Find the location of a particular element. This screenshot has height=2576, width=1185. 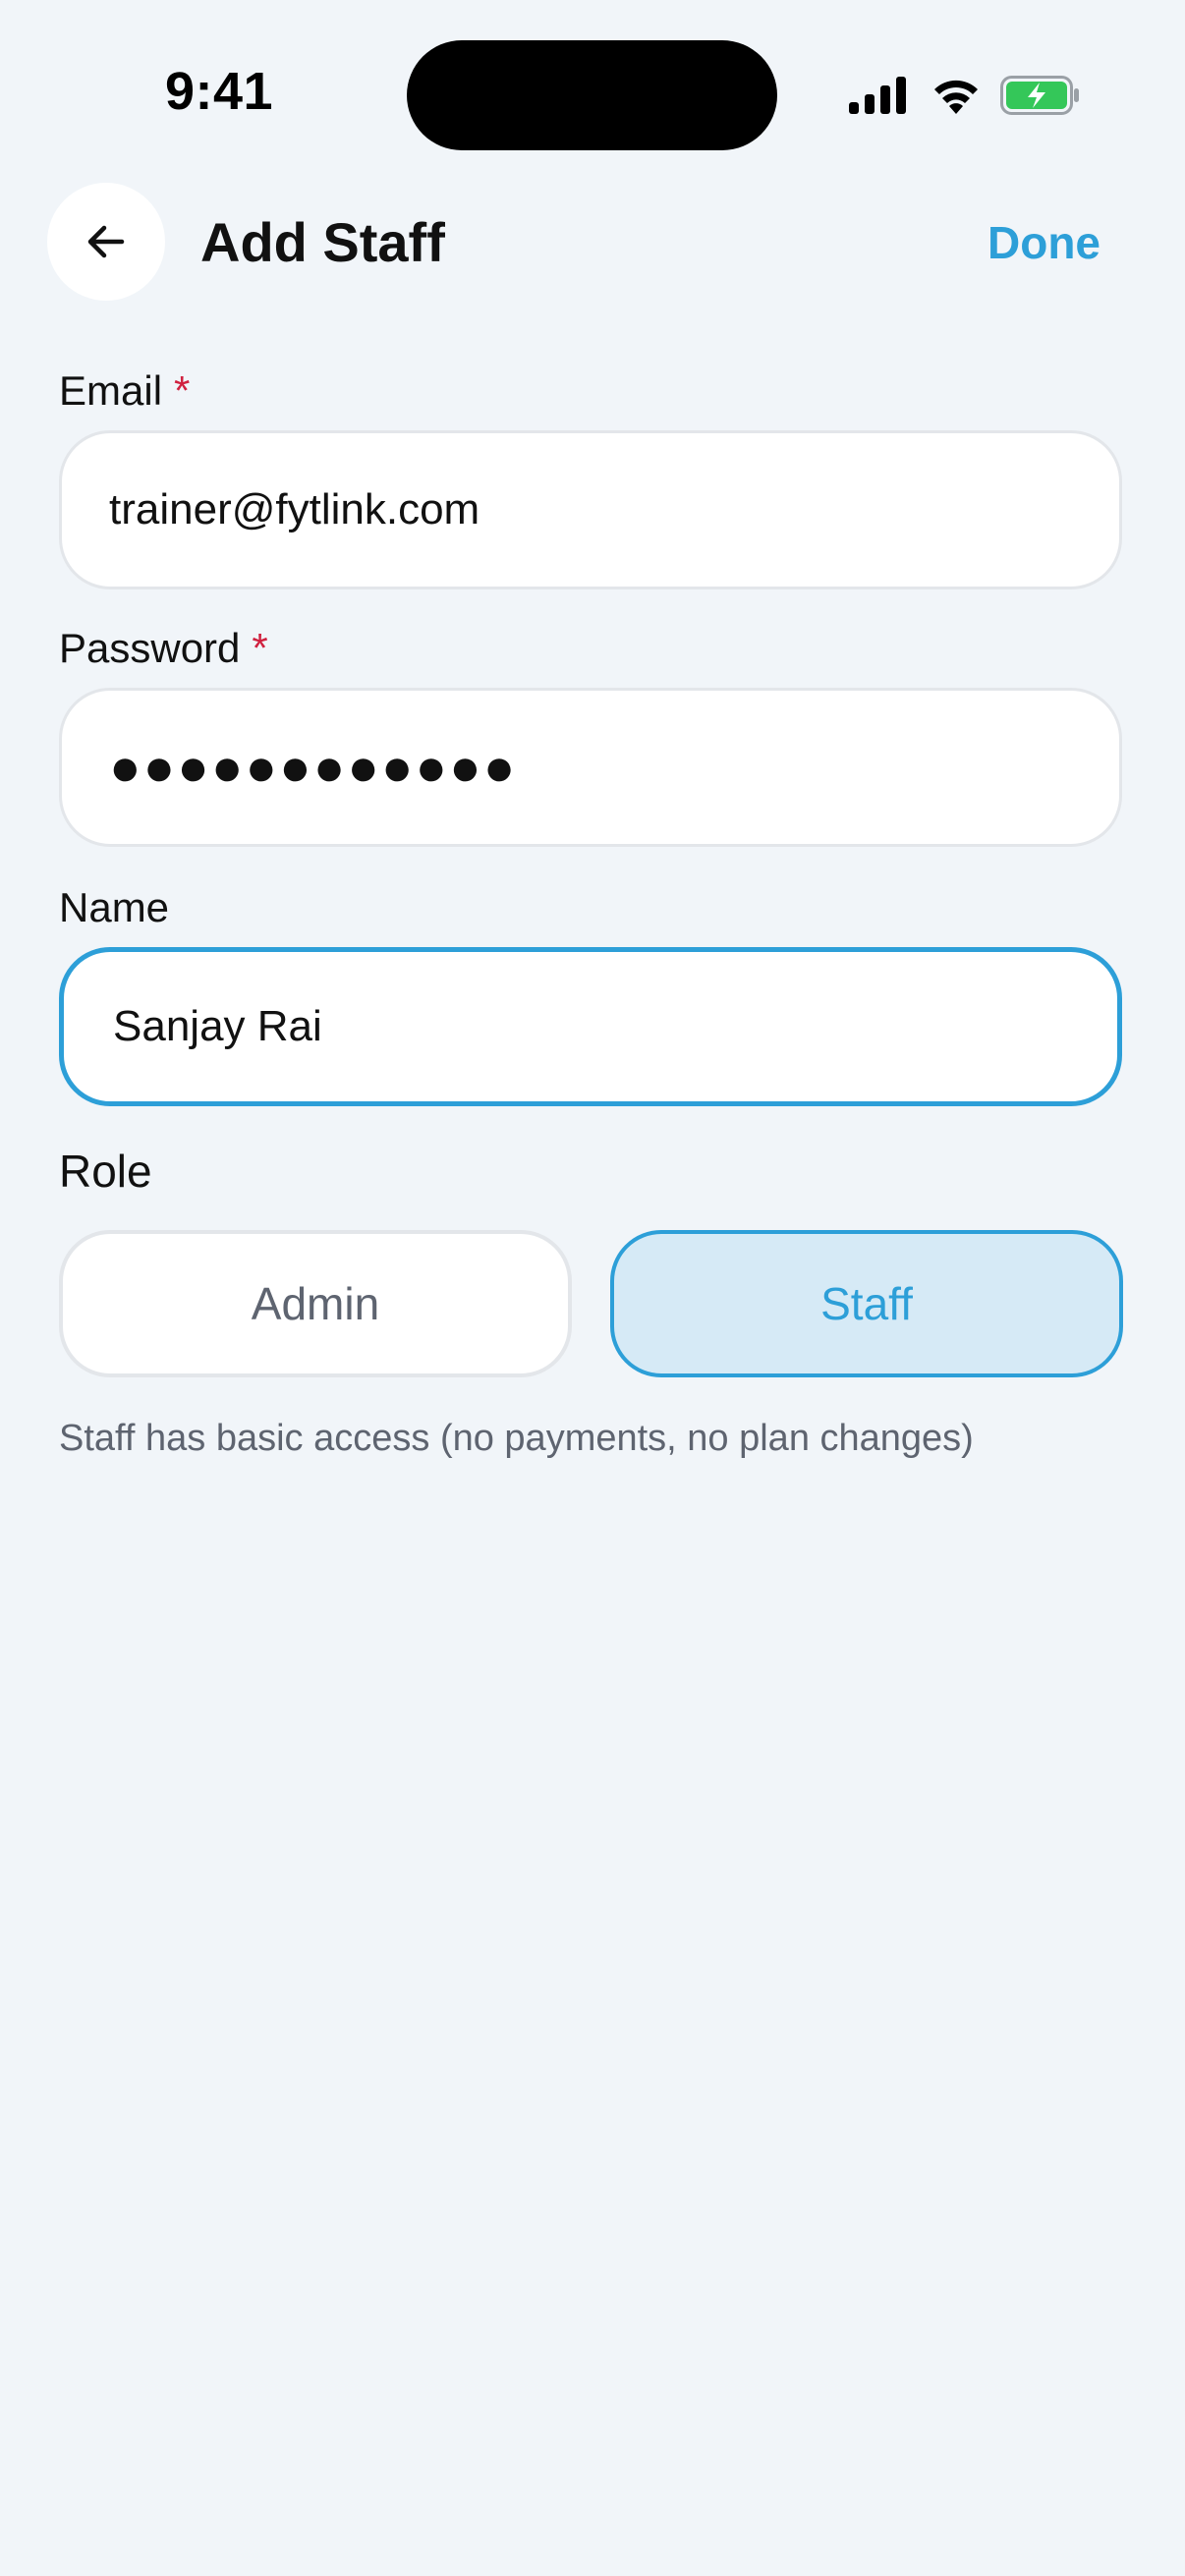

back-button is located at coordinates (106, 242).